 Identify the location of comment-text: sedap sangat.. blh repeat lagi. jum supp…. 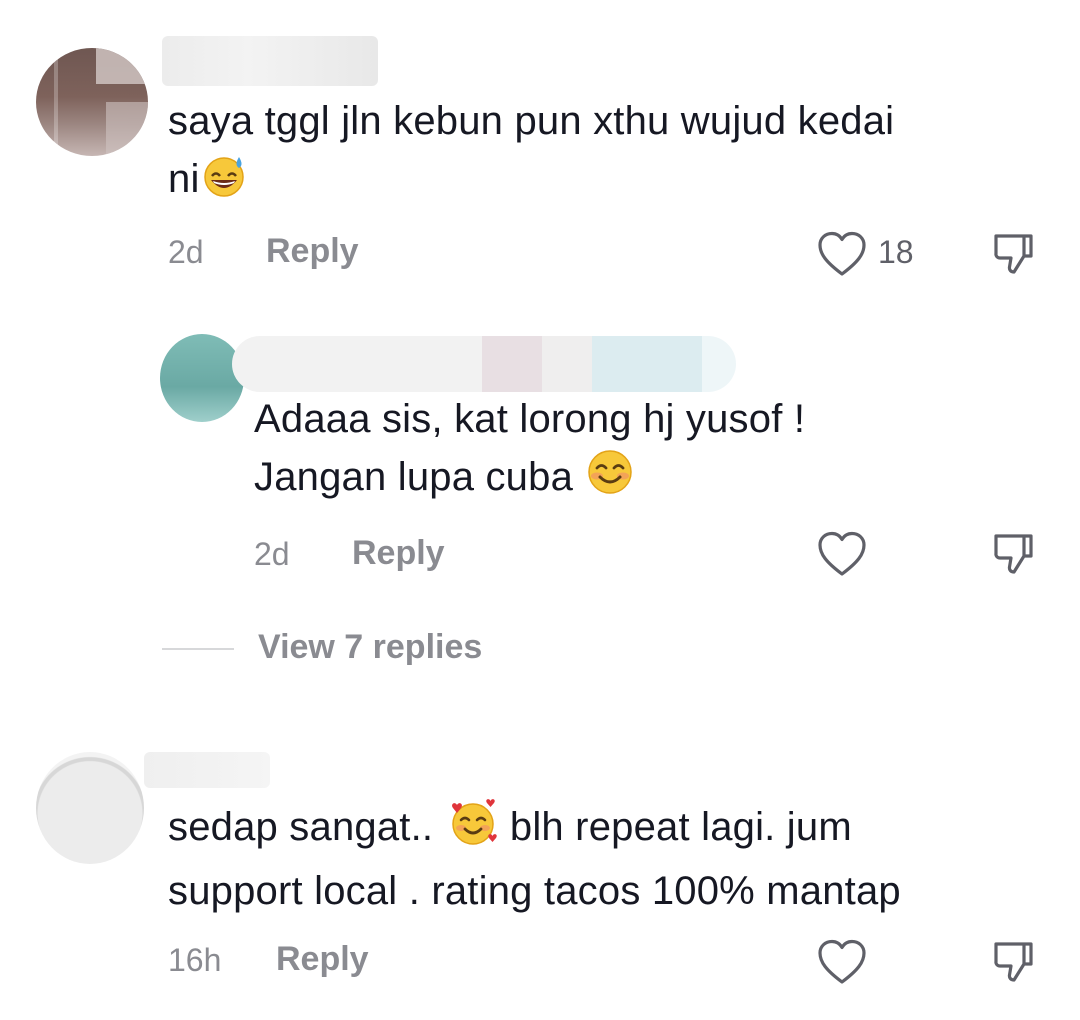
(534, 859).